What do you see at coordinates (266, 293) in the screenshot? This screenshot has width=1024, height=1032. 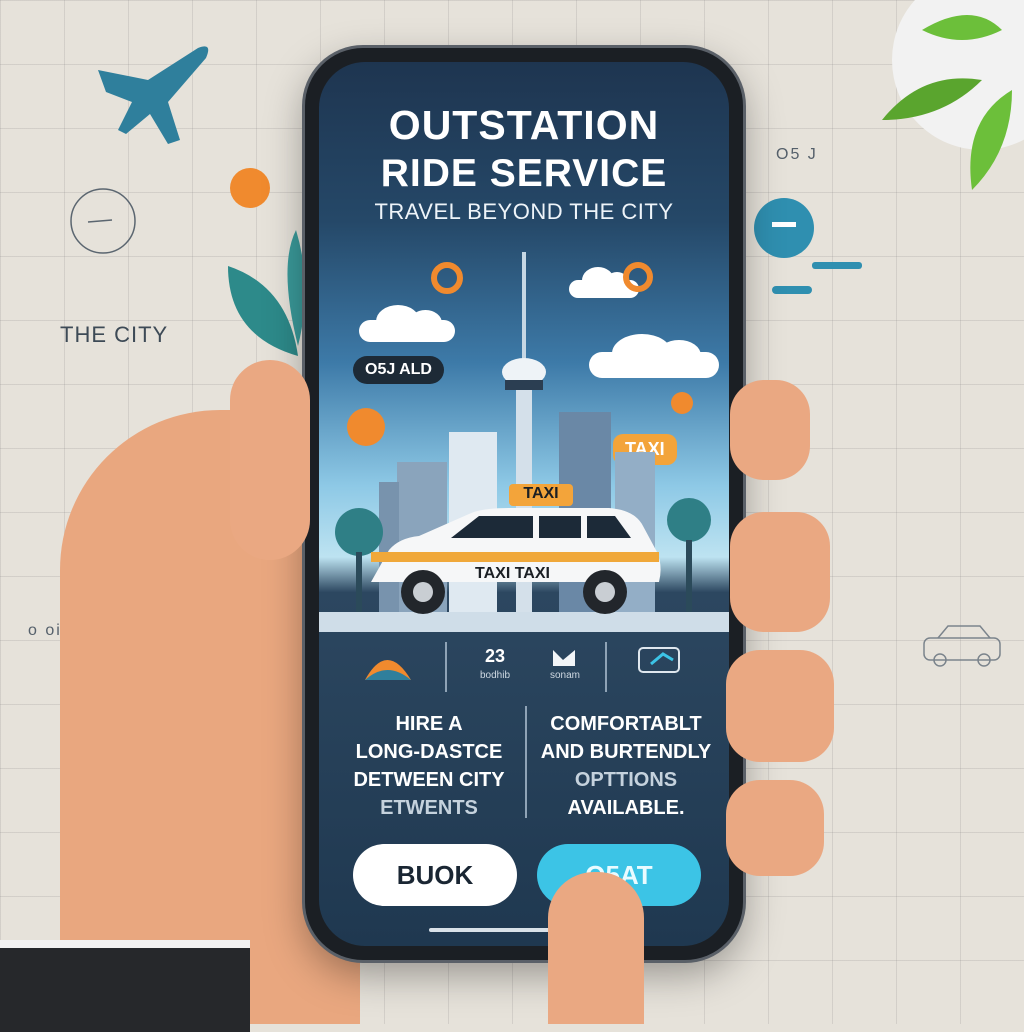 I see `leaf-icon` at bounding box center [266, 293].